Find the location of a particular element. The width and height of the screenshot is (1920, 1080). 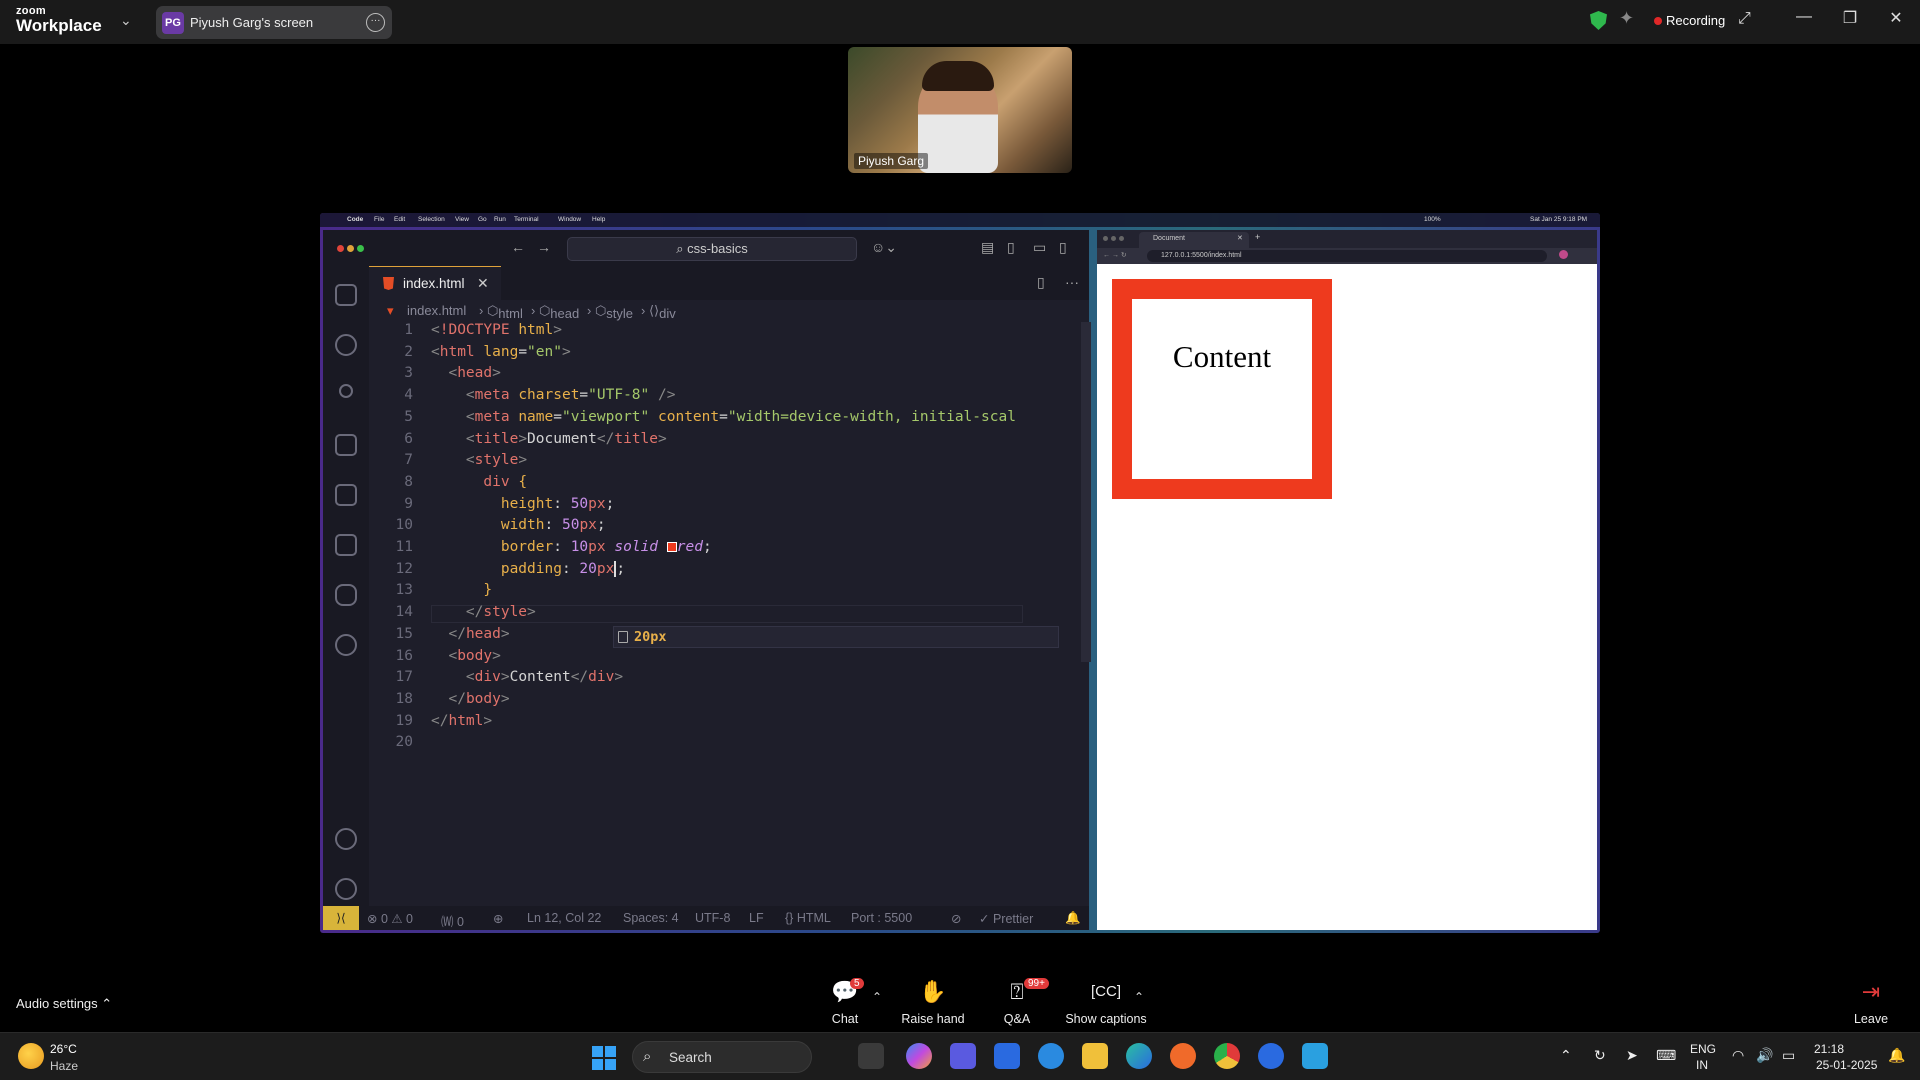

leave-button: ⇥ Leave is located at coordinates (1871, 1002).